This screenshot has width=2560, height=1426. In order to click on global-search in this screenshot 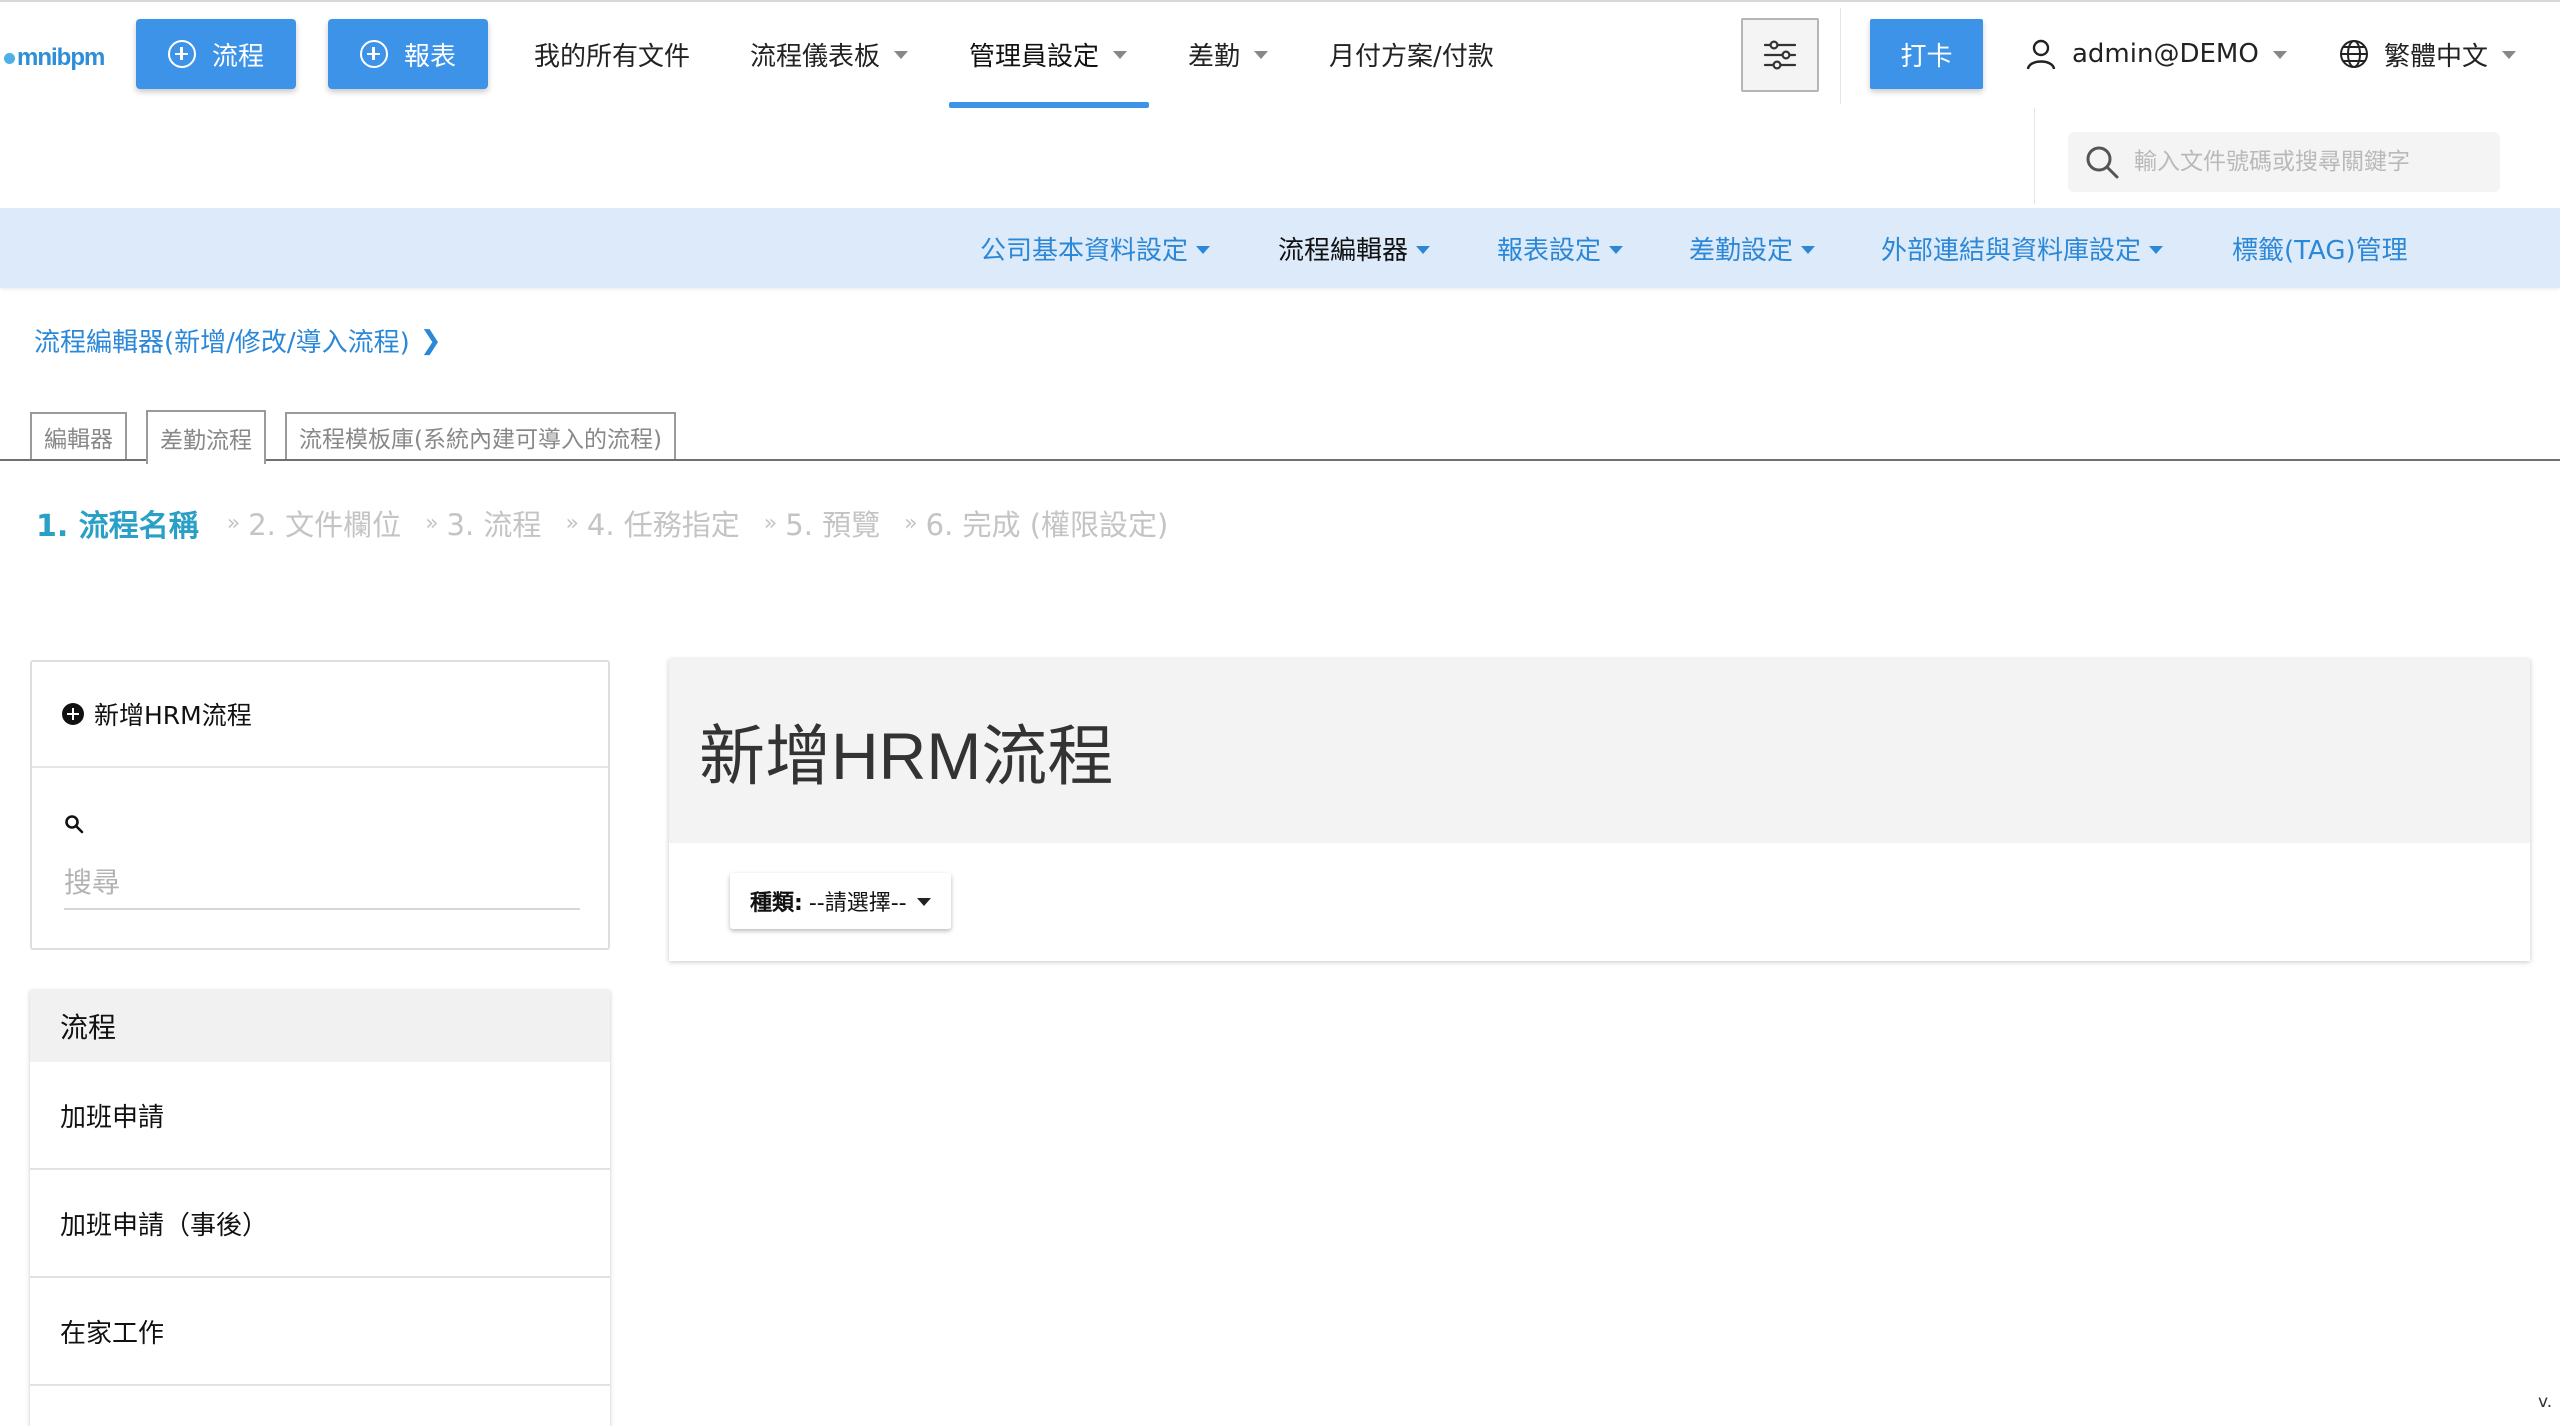, I will do `click(2284, 162)`.